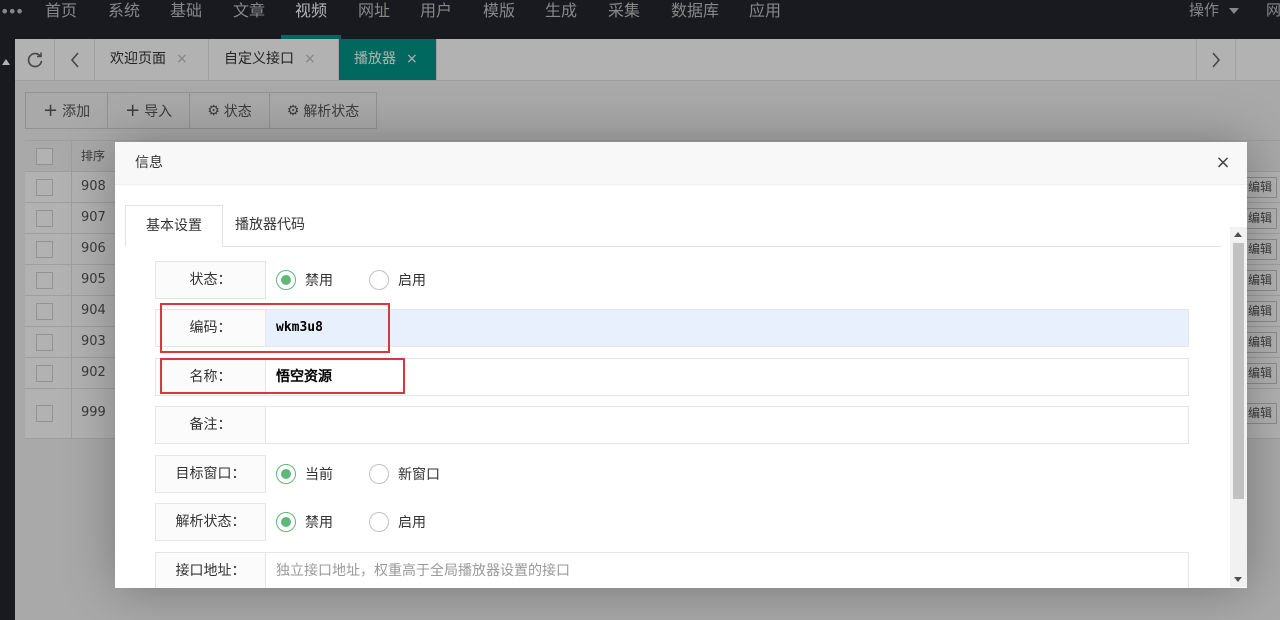 This screenshot has height=620, width=1280. What do you see at coordinates (727, 425) in the screenshot?
I see `note-input` at bounding box center [727, 425].